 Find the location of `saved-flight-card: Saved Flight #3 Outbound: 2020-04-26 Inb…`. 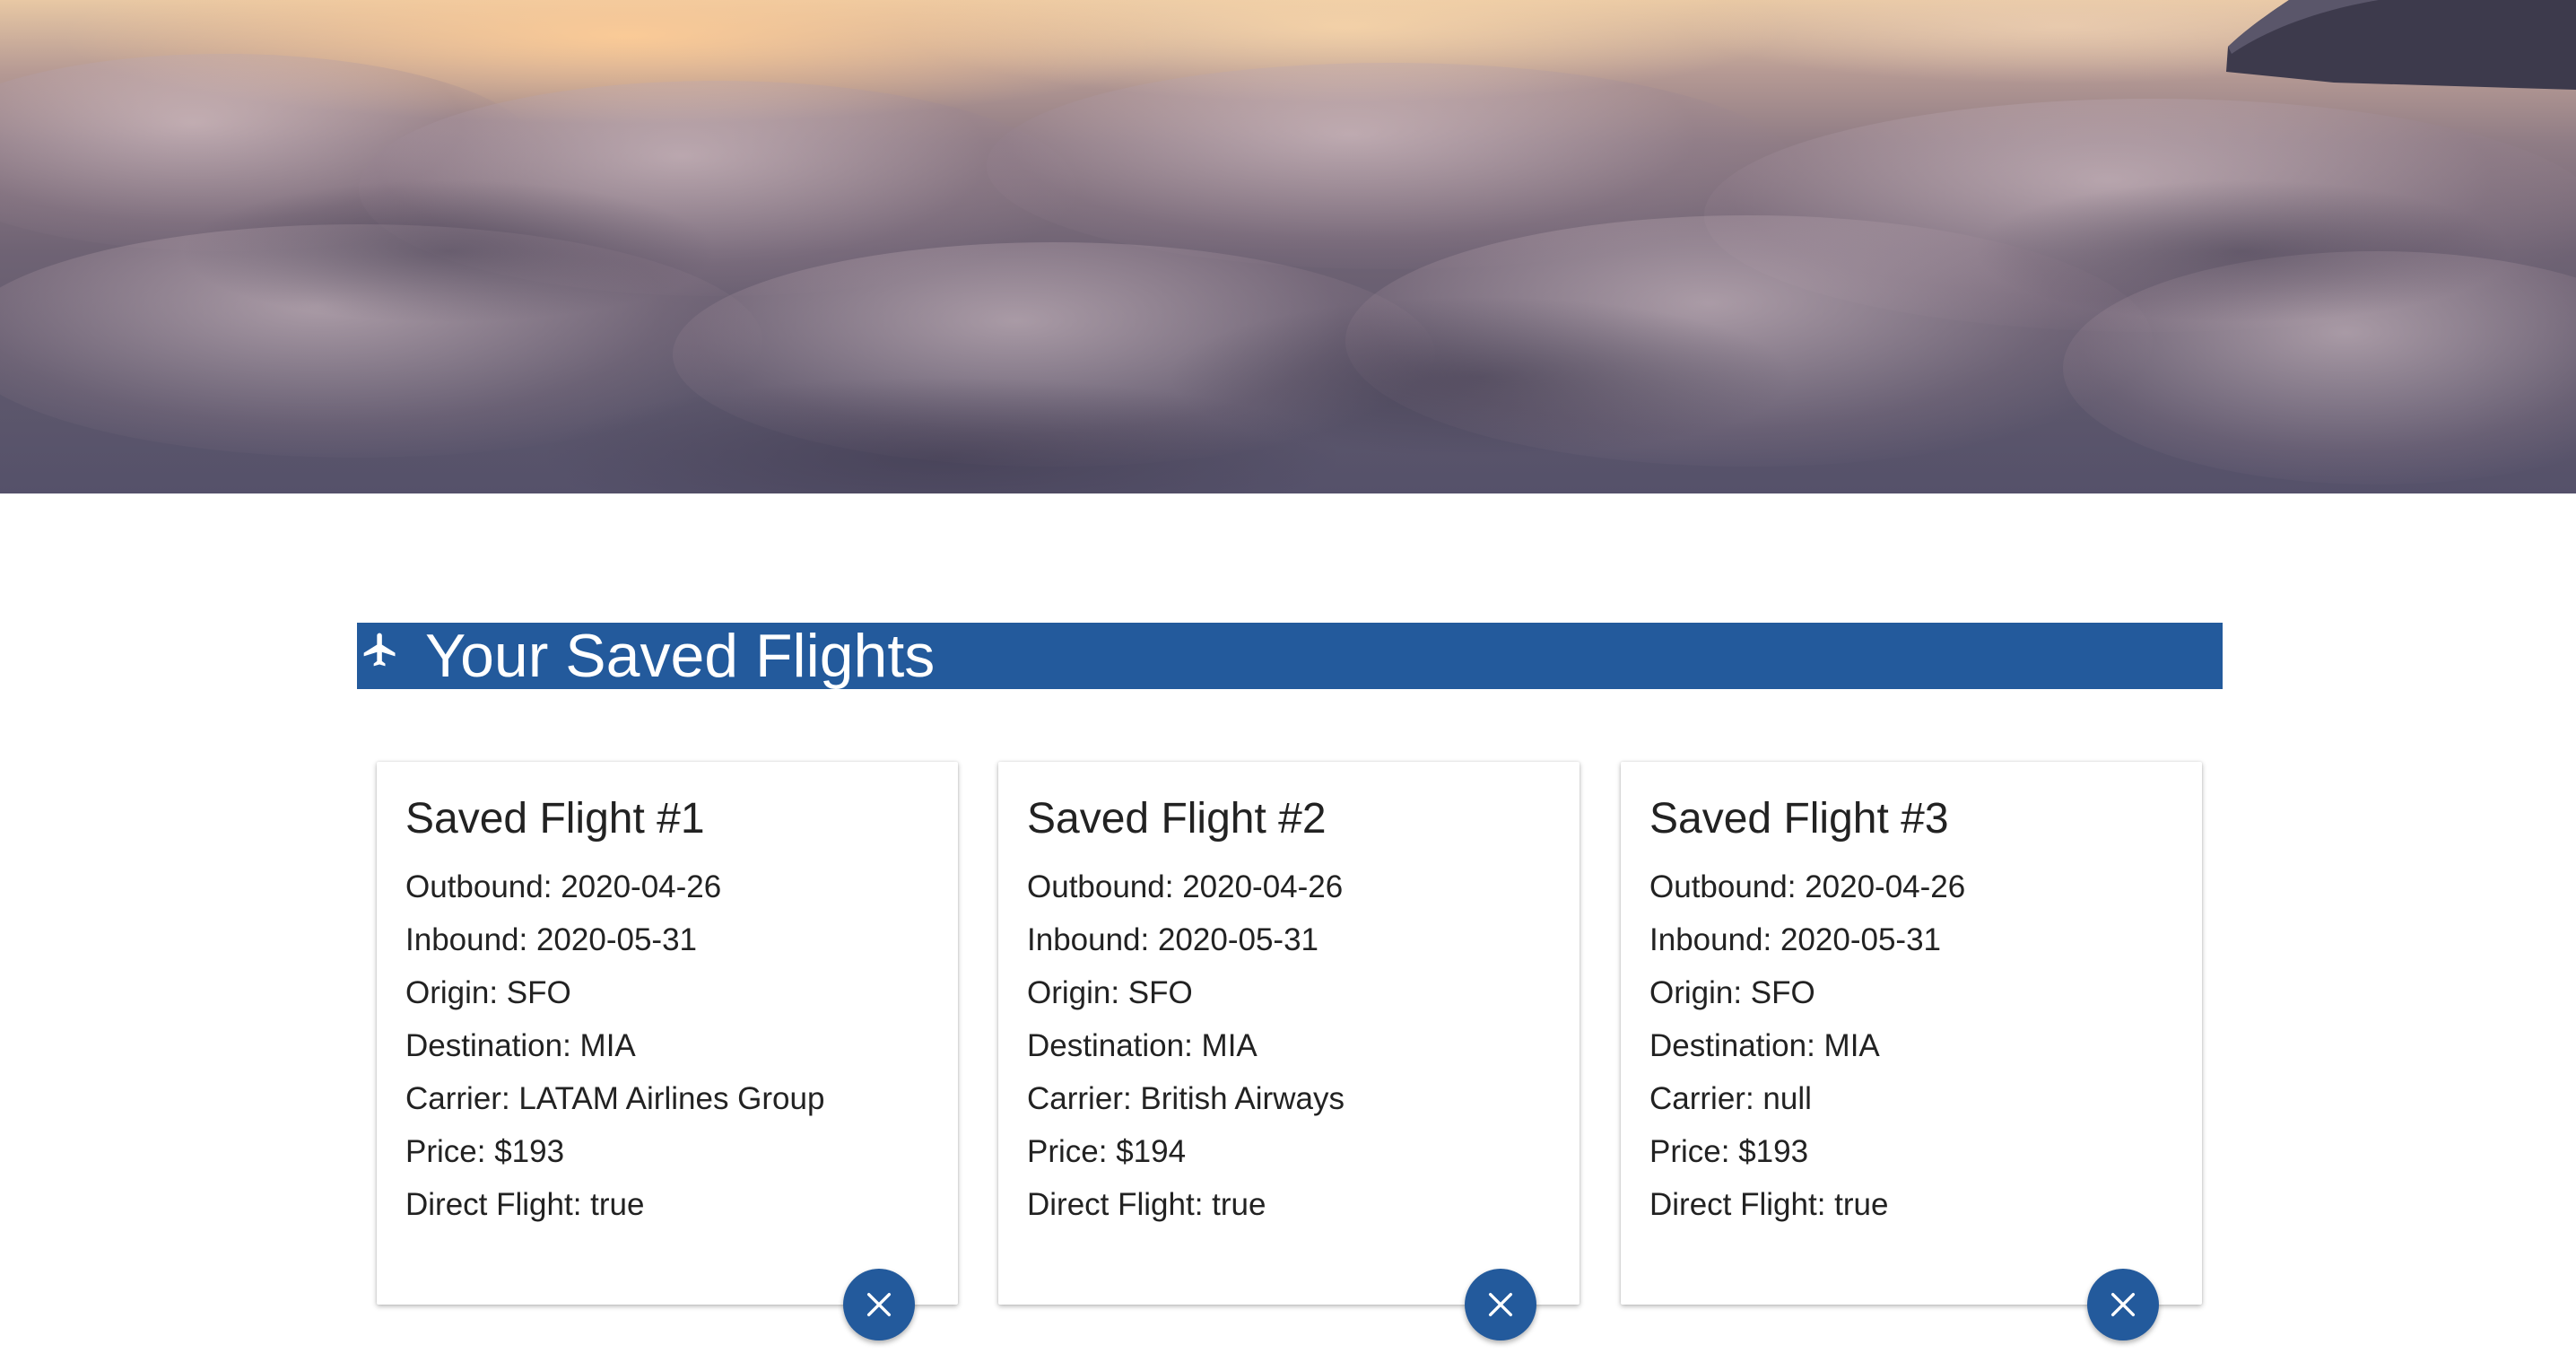

saved-flight-card: Saved Flight #3 Outbound: 2020-04-26 Inb… is located at coordinates (1911, 1051).